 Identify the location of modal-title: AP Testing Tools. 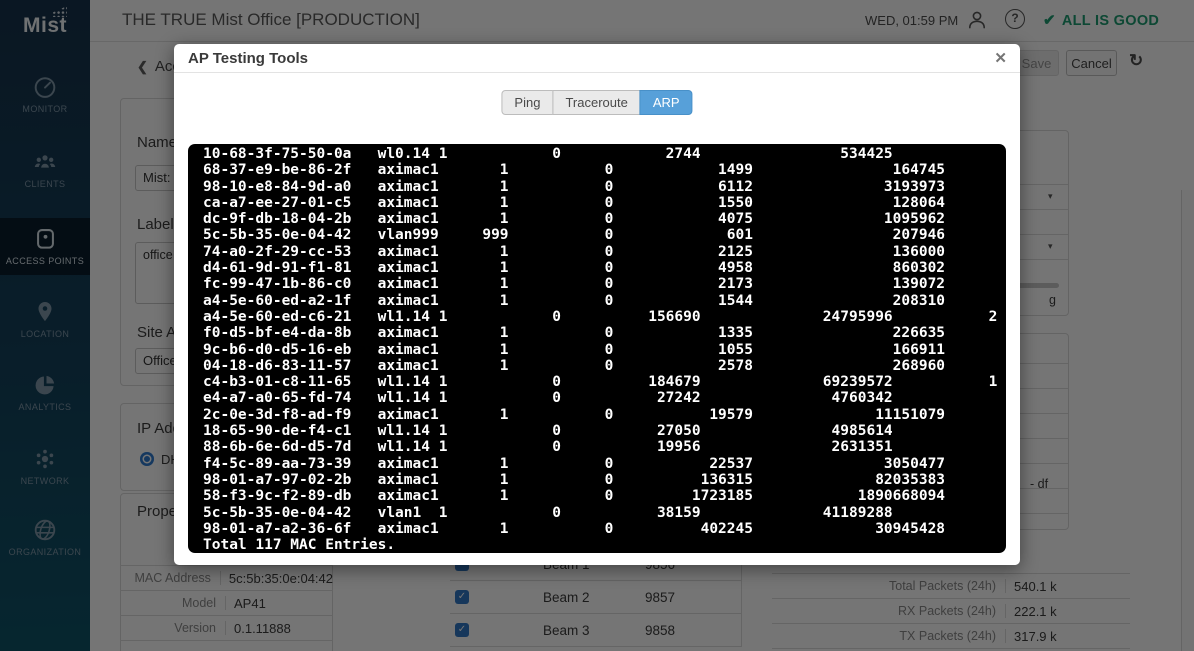
(248, 58).